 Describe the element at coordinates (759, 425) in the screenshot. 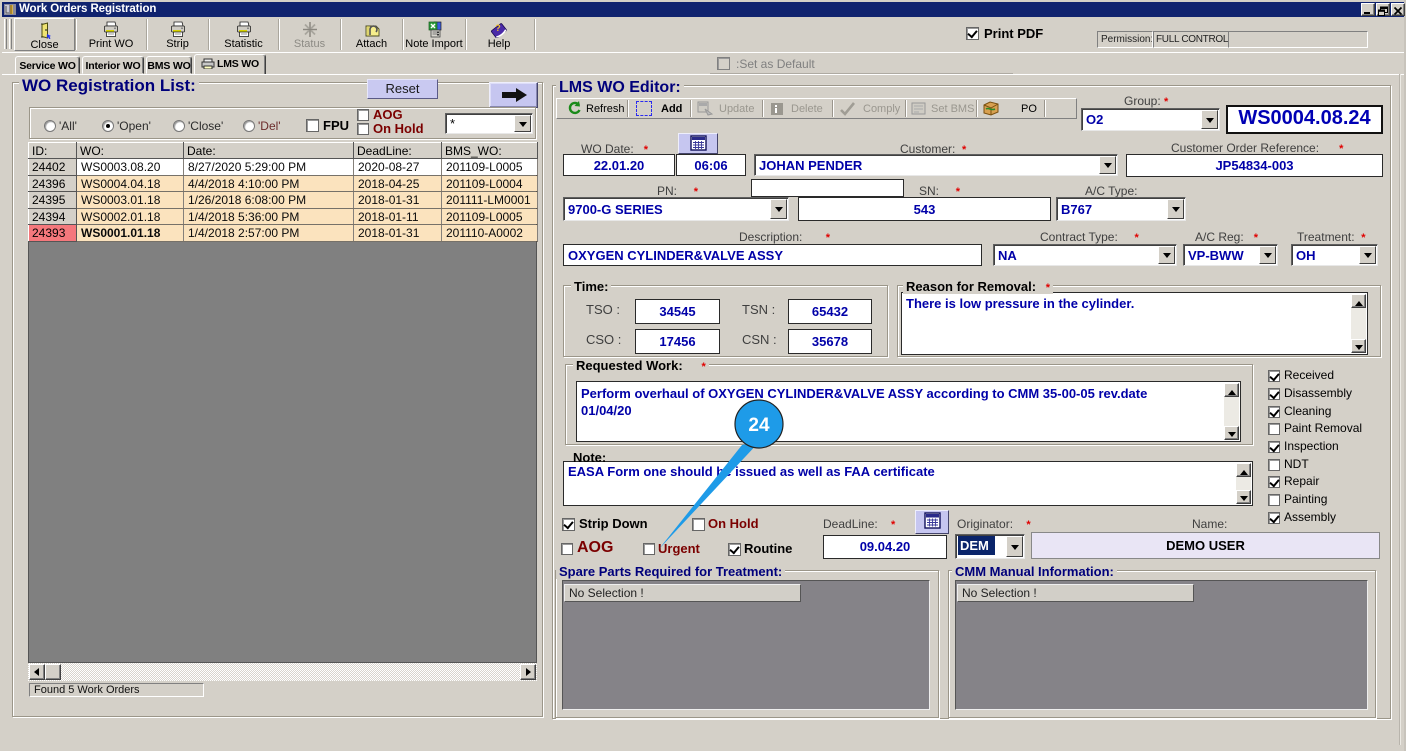

I see `svg-text: 24` at that location.